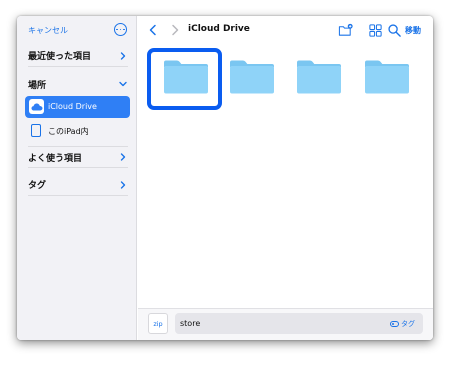  I want to click on more-options-icon, so click(120, 29).